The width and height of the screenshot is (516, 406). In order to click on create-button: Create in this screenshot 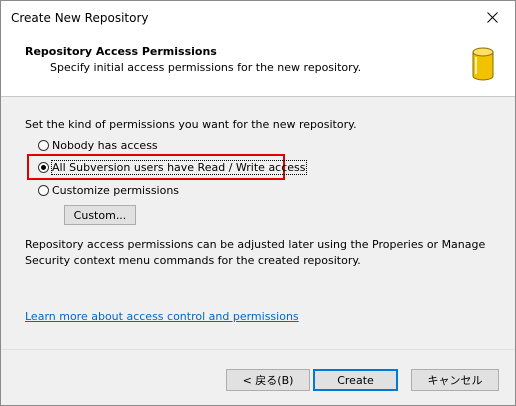, I will do `click(355, 380)`.